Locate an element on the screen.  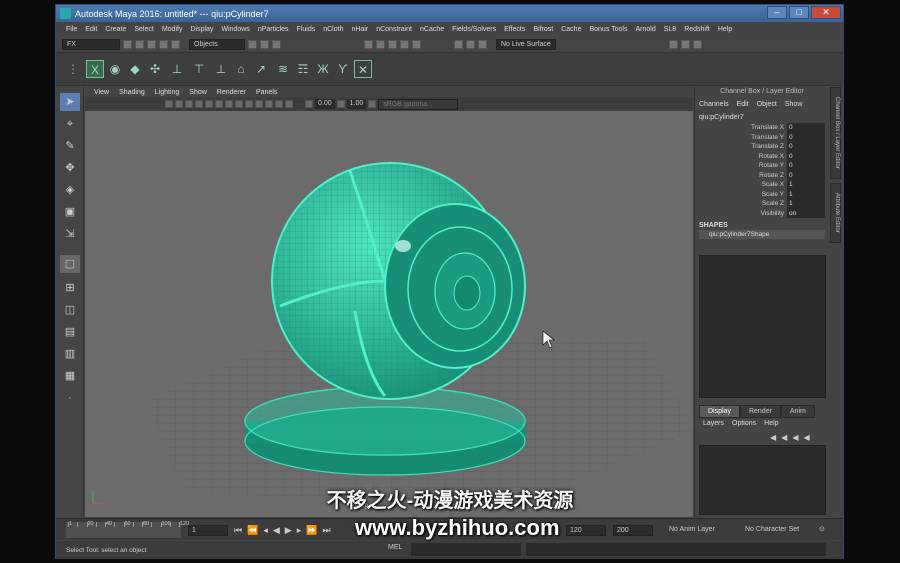
minimize-button: – is located at coordinates (777, 12).